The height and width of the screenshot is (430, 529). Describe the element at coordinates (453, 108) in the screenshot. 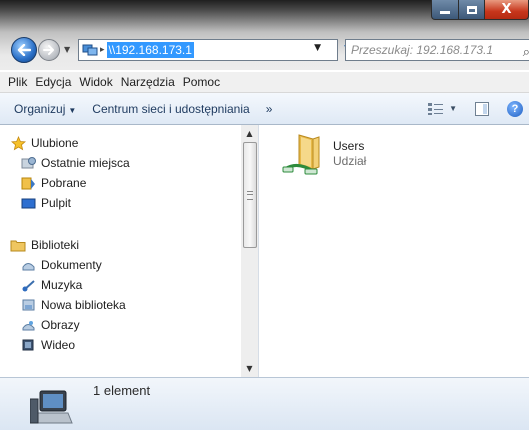

I see `view-dropdown-icon: ▼` at that location.